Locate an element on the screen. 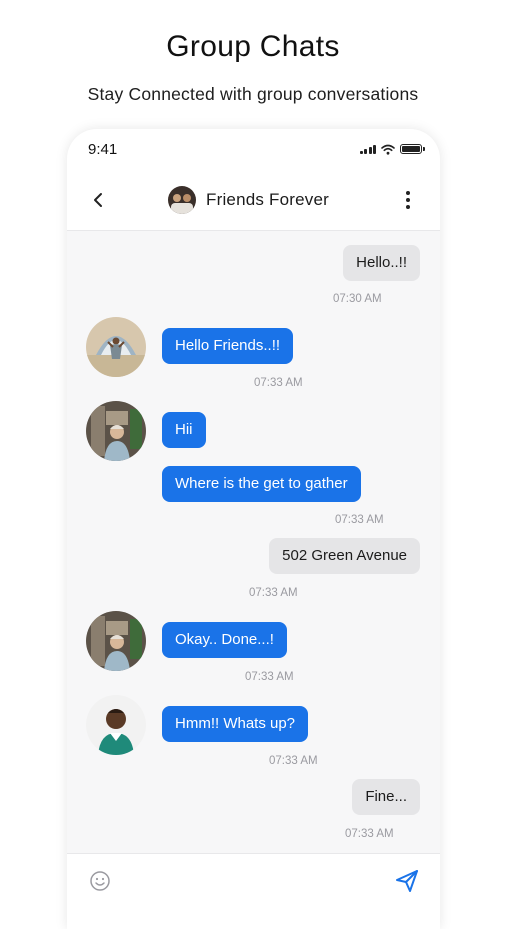 This screenshot has height=929, width=506. message-timestamp: 07:30 AM is located at coordinates (357, 299).